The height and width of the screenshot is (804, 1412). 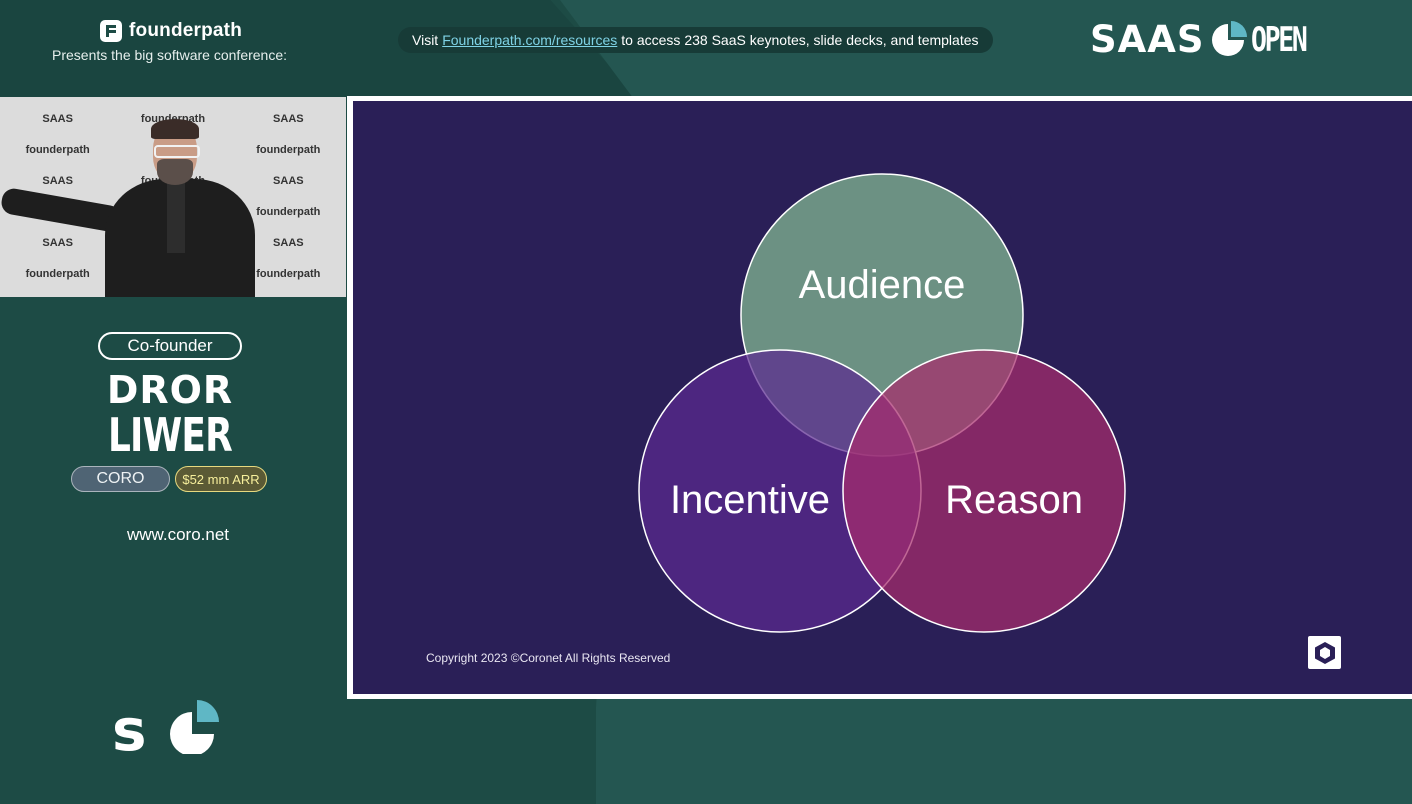 I want to click on saas-wordmark: SAAS, so click(x=1147, y=39).